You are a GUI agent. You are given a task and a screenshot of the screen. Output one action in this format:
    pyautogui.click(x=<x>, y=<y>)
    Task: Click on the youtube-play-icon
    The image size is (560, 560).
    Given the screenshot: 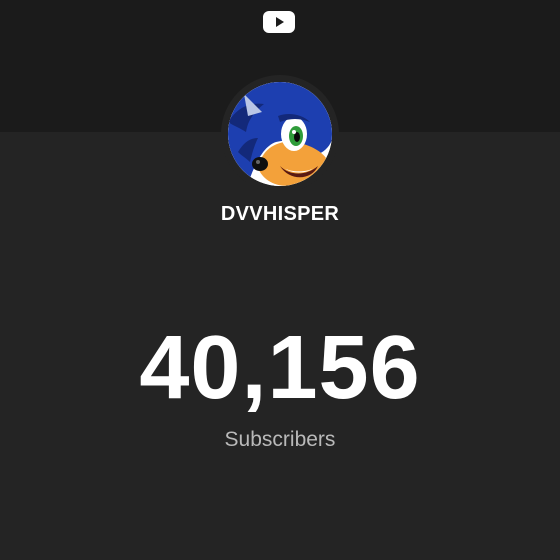 What is the action you would take?
    pyautogui.click(x=279, y=22)
    